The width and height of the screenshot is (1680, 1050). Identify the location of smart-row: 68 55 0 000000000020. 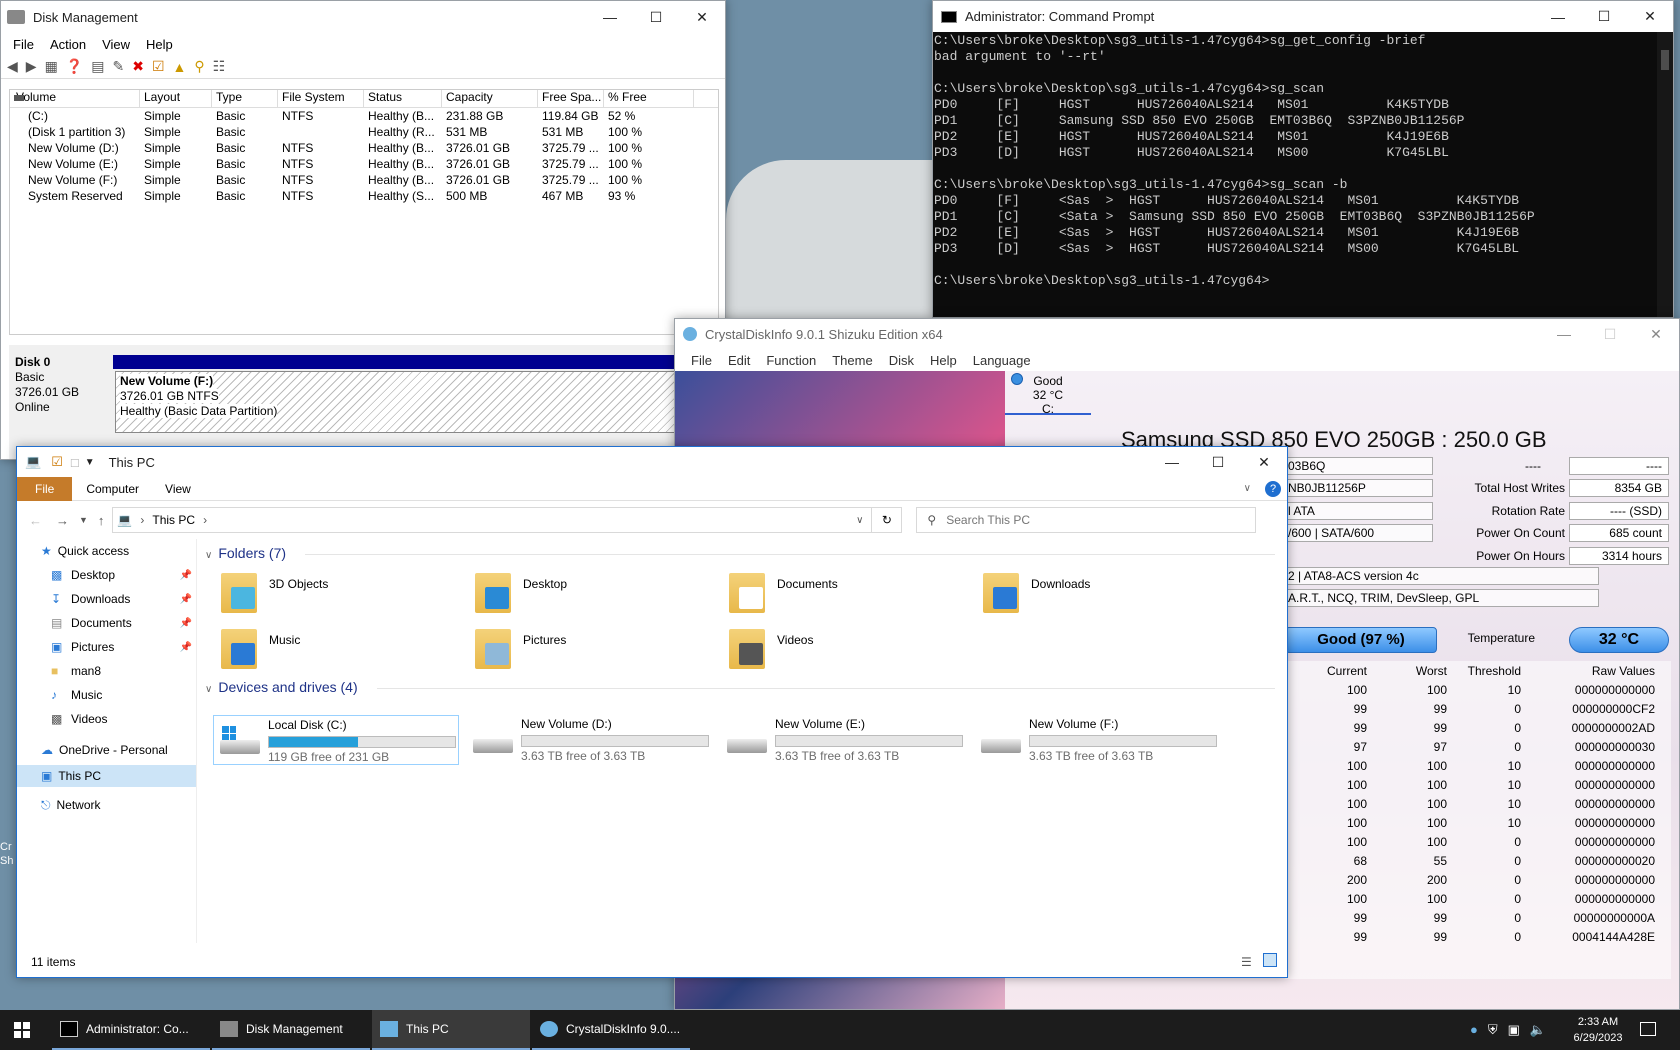
(1478, 861).